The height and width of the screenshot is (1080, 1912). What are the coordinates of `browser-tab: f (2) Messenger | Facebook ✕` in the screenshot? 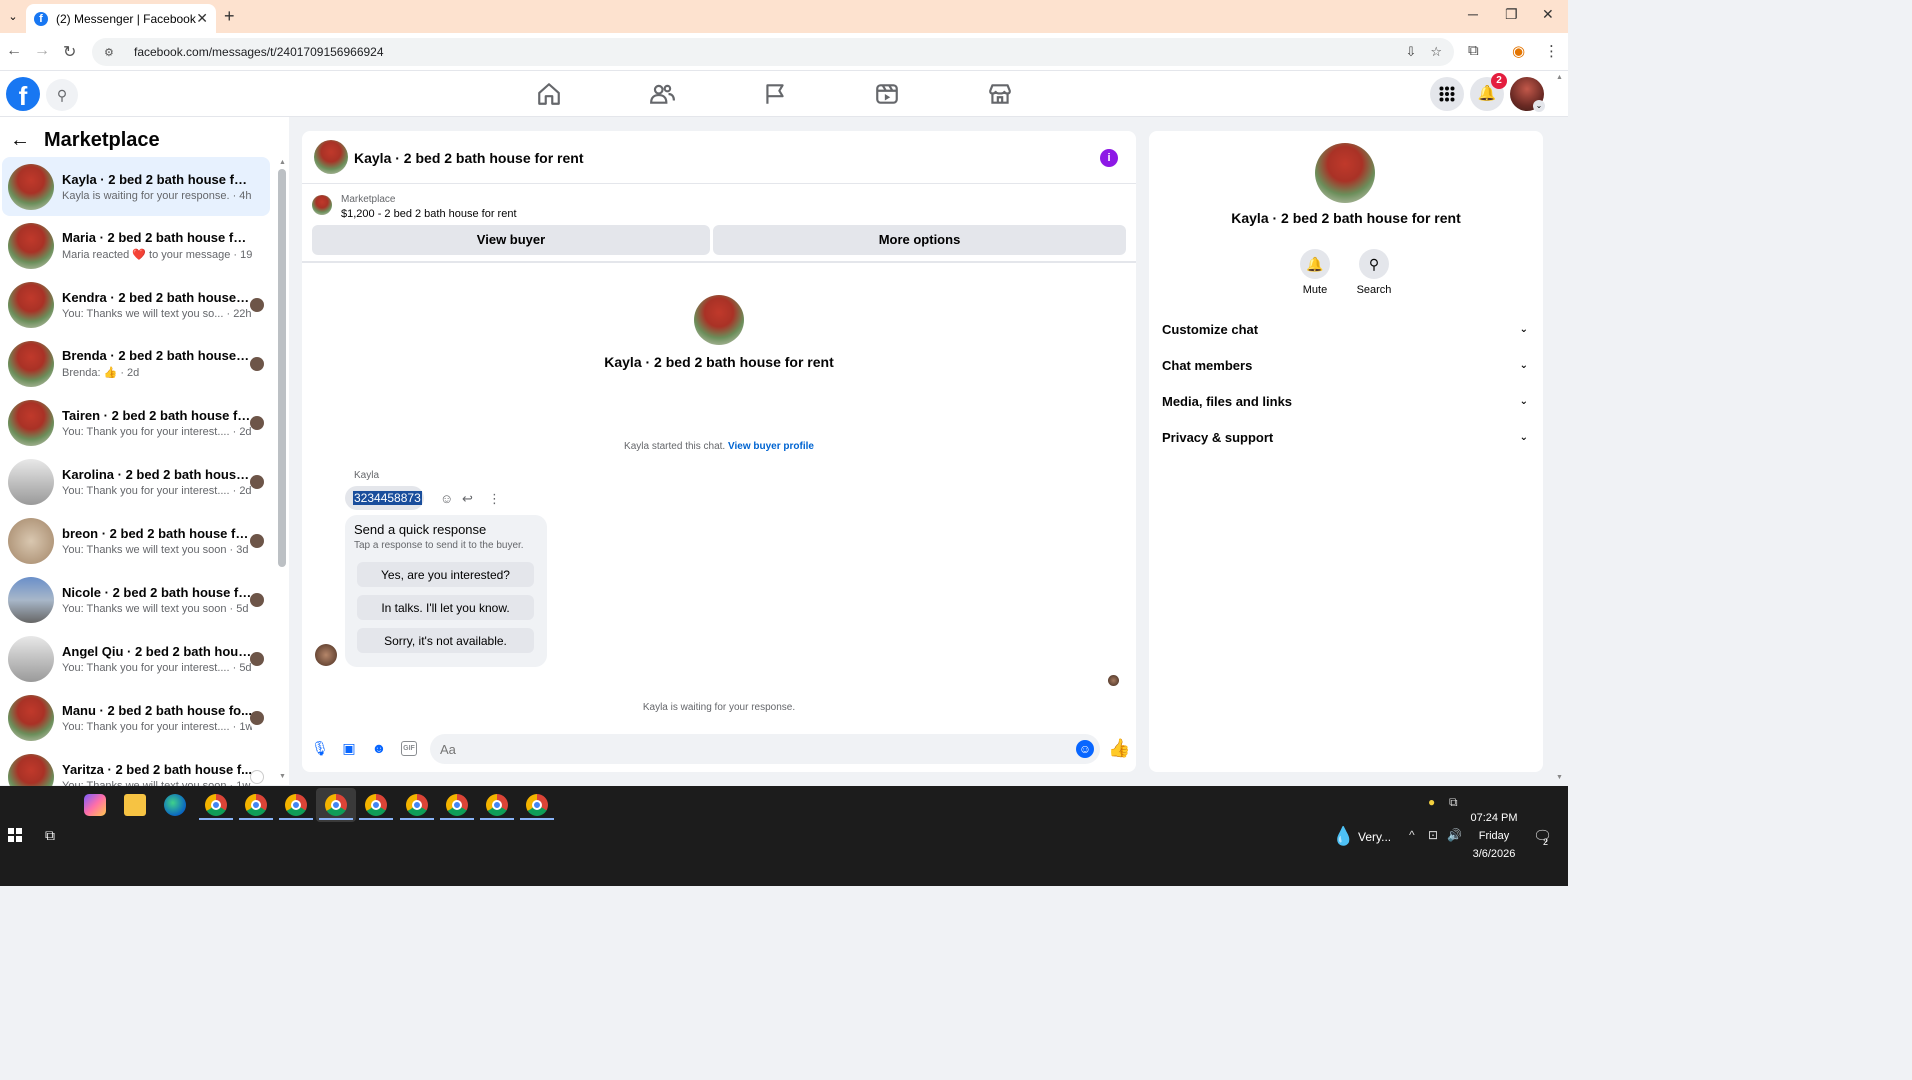 It's located at (121, 18).